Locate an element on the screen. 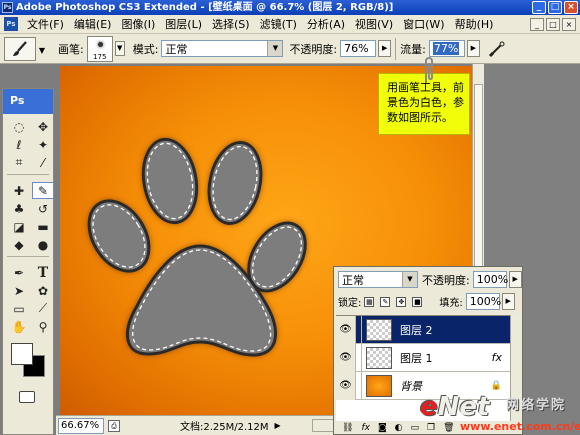  healing-brush-tool-icon: ✚ is located at coordinates (19, 190).